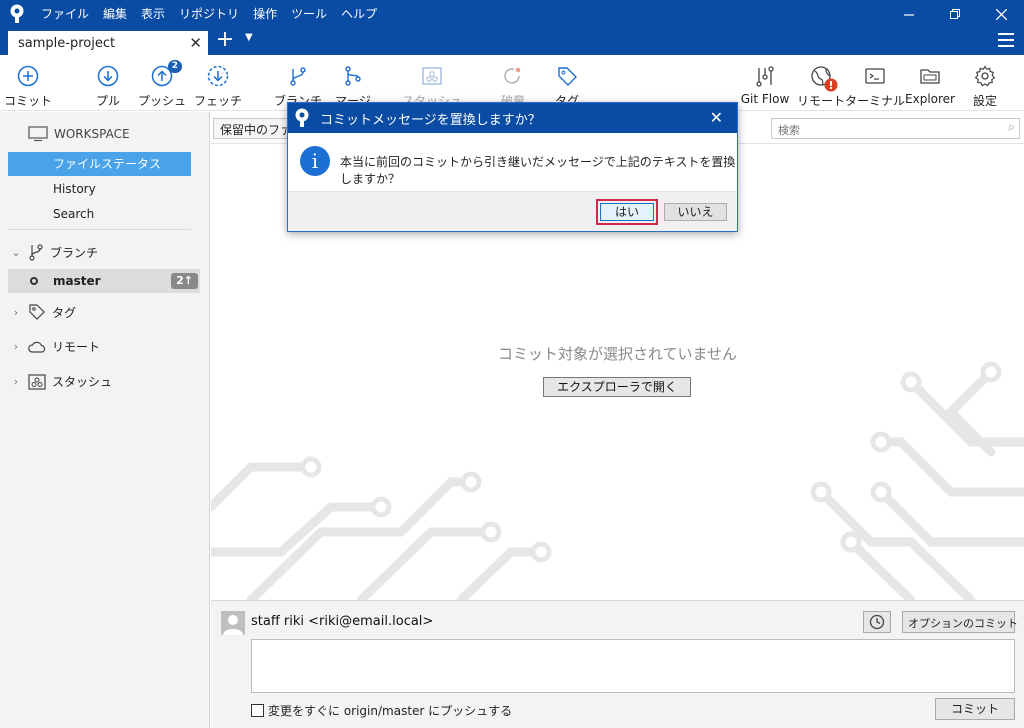  What do you see at coordinates (695, 212) in the screenshot?
I see `no-button: いいえ` at bounding box center [695, 212].